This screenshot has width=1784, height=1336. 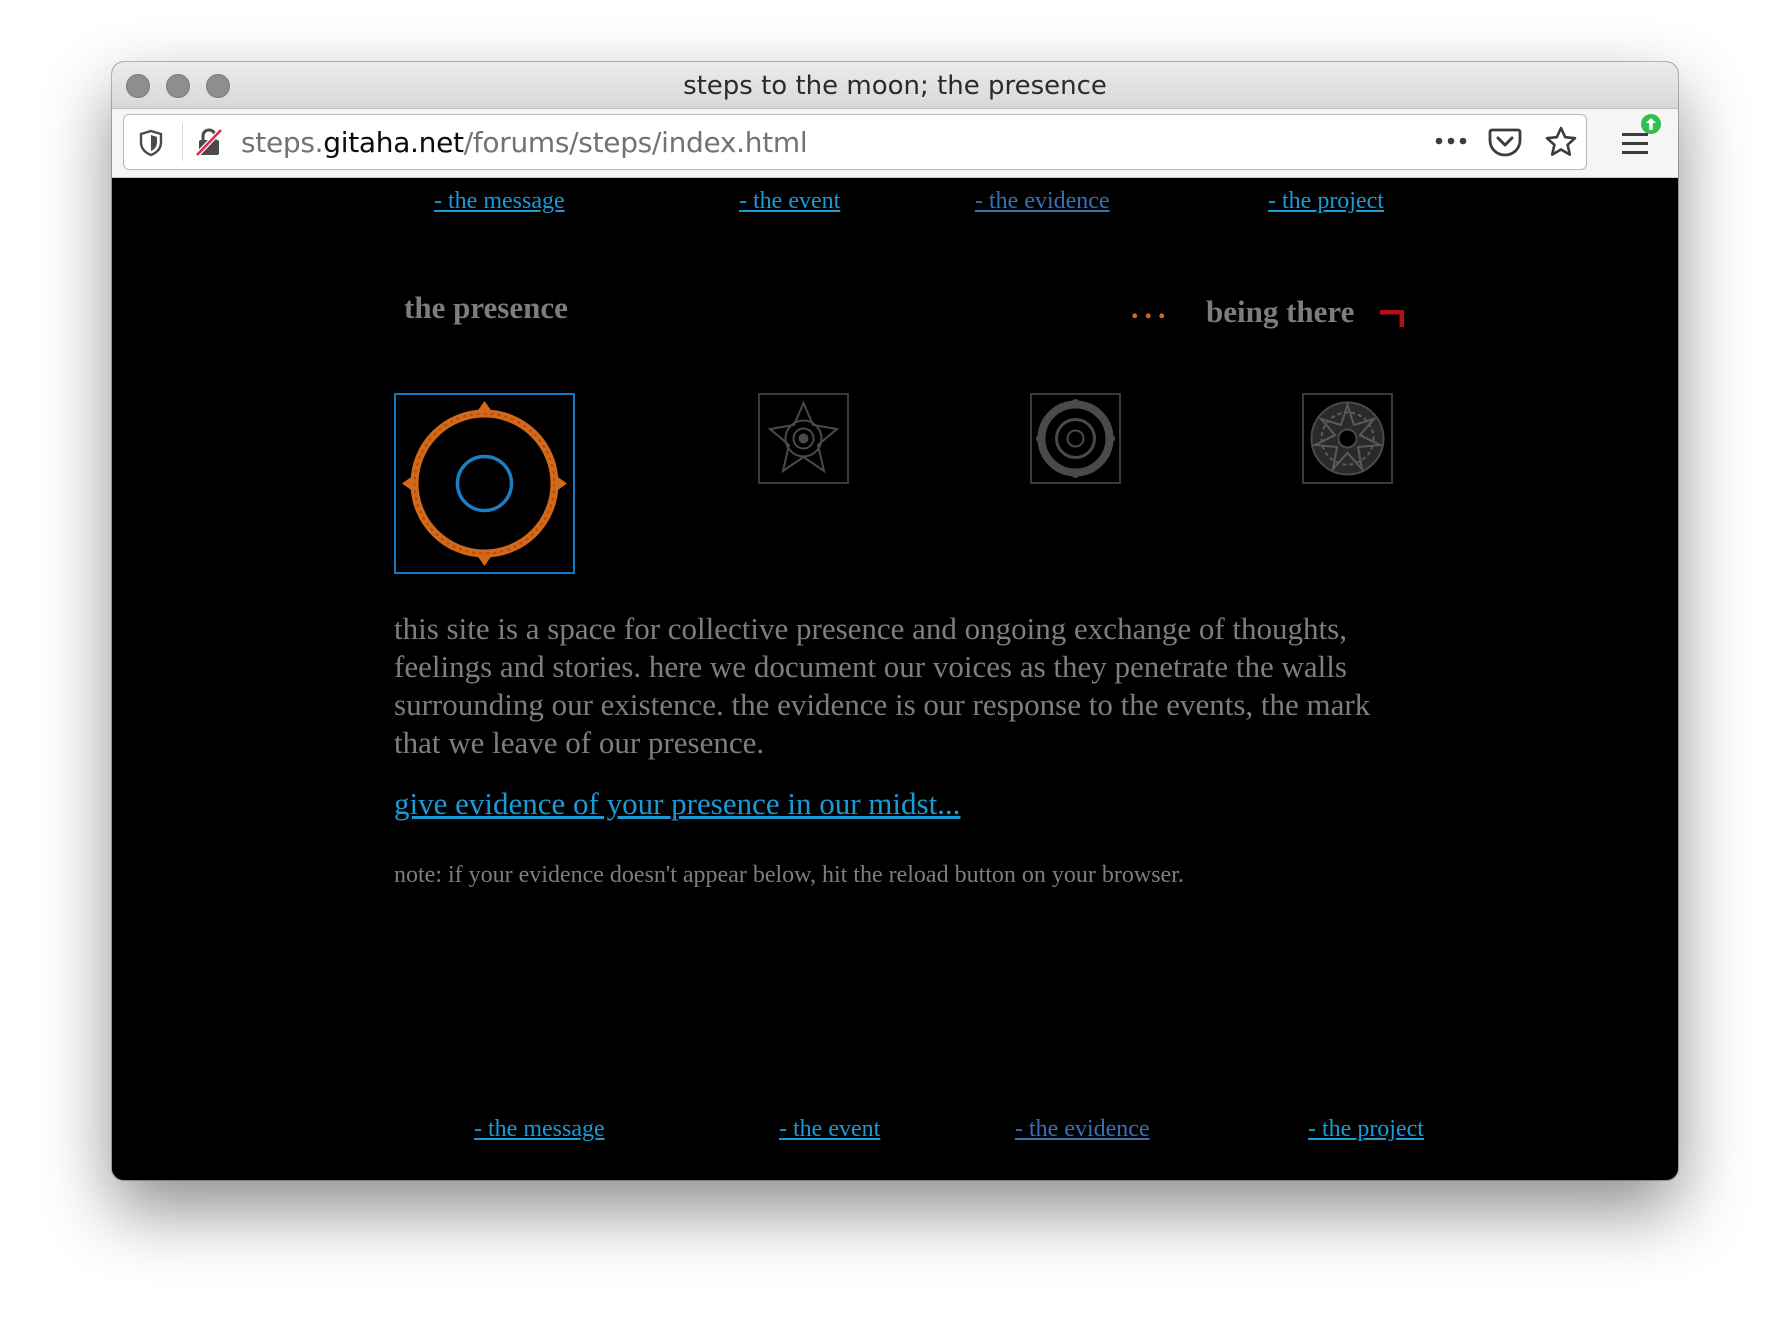 I want to click on title-bar: steps to the moon; the presence, so click(x=895, y=85).